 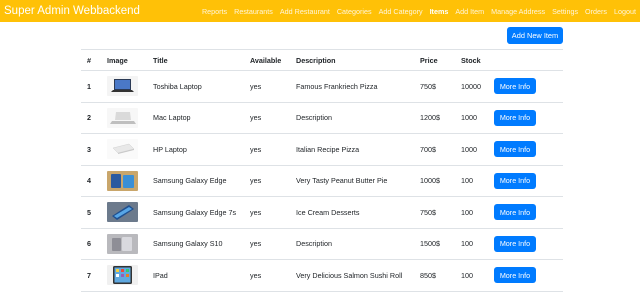 I want to click on row-index: 5, so click(x=91, y=212).